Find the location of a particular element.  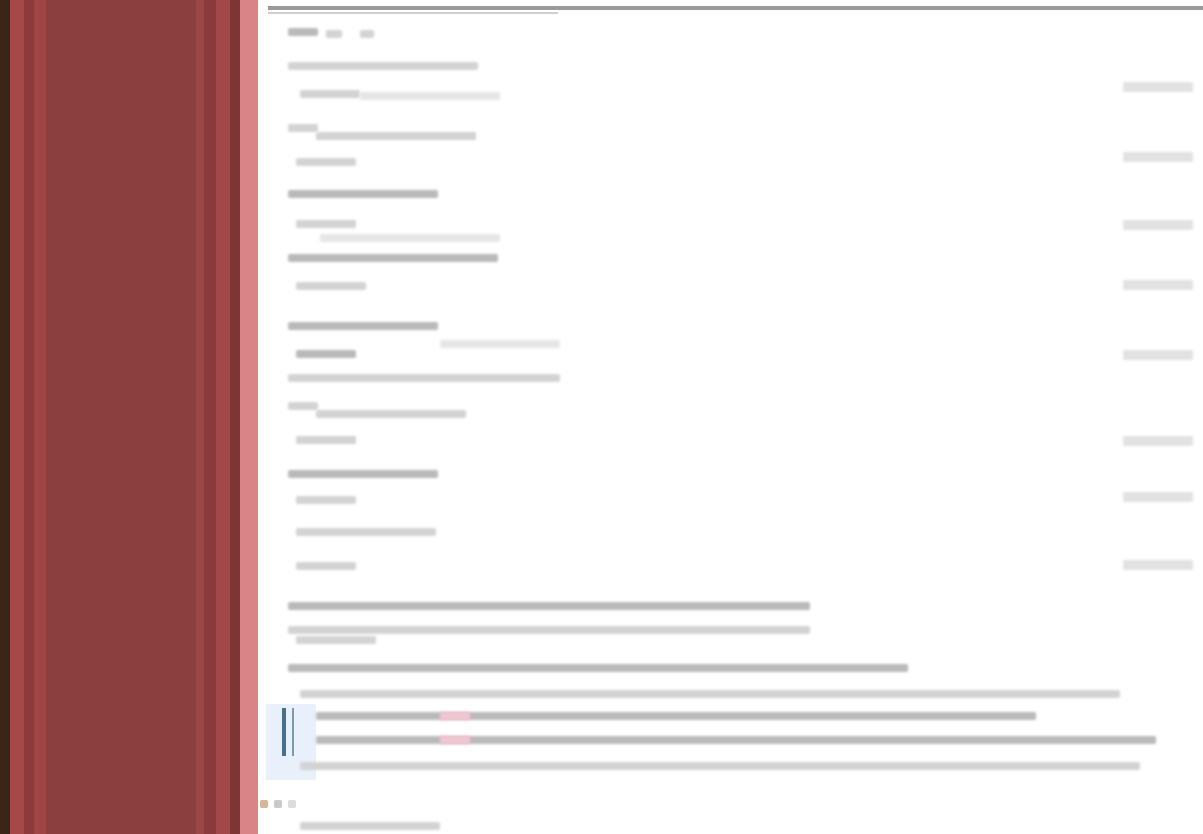

text-cursor is located at coordinates (284, 732).